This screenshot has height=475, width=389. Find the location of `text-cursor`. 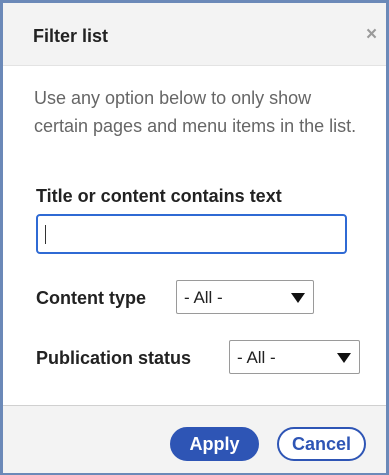

text-cursor is located at coordinates (45, 234).